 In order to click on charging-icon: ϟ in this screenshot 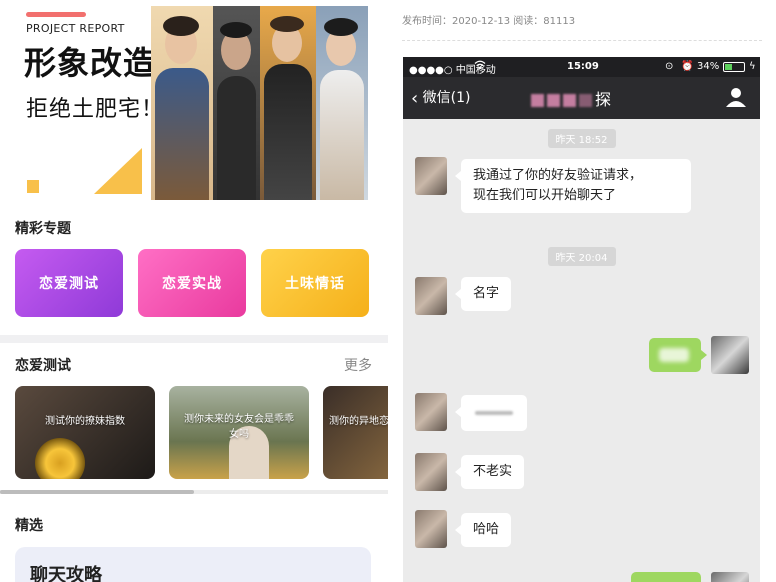, I will do `click(752, 66)`.